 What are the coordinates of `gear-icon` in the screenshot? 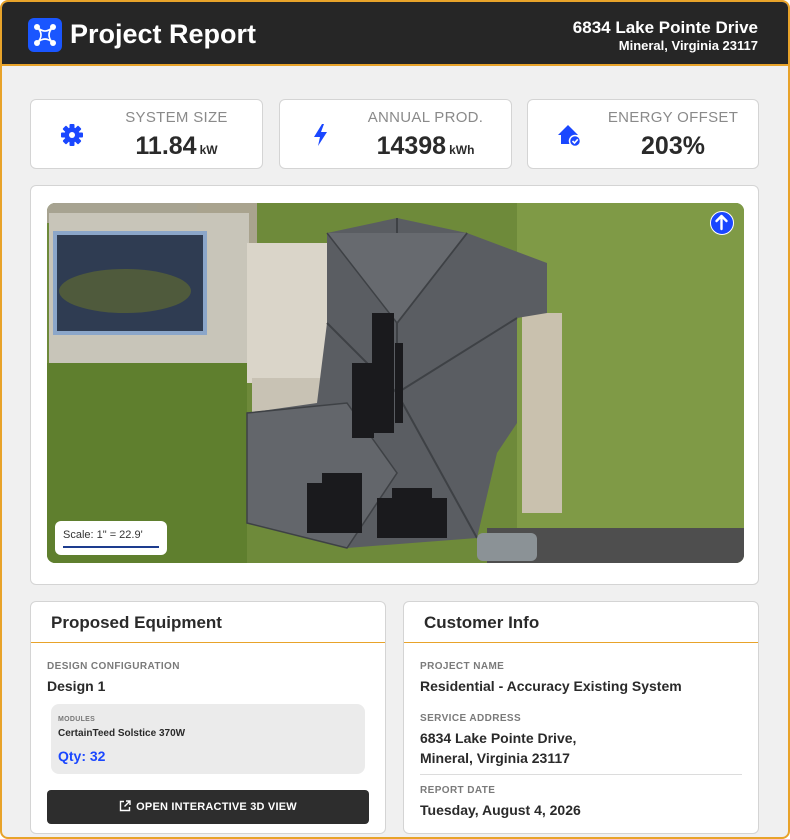 It's located at (72, 135).